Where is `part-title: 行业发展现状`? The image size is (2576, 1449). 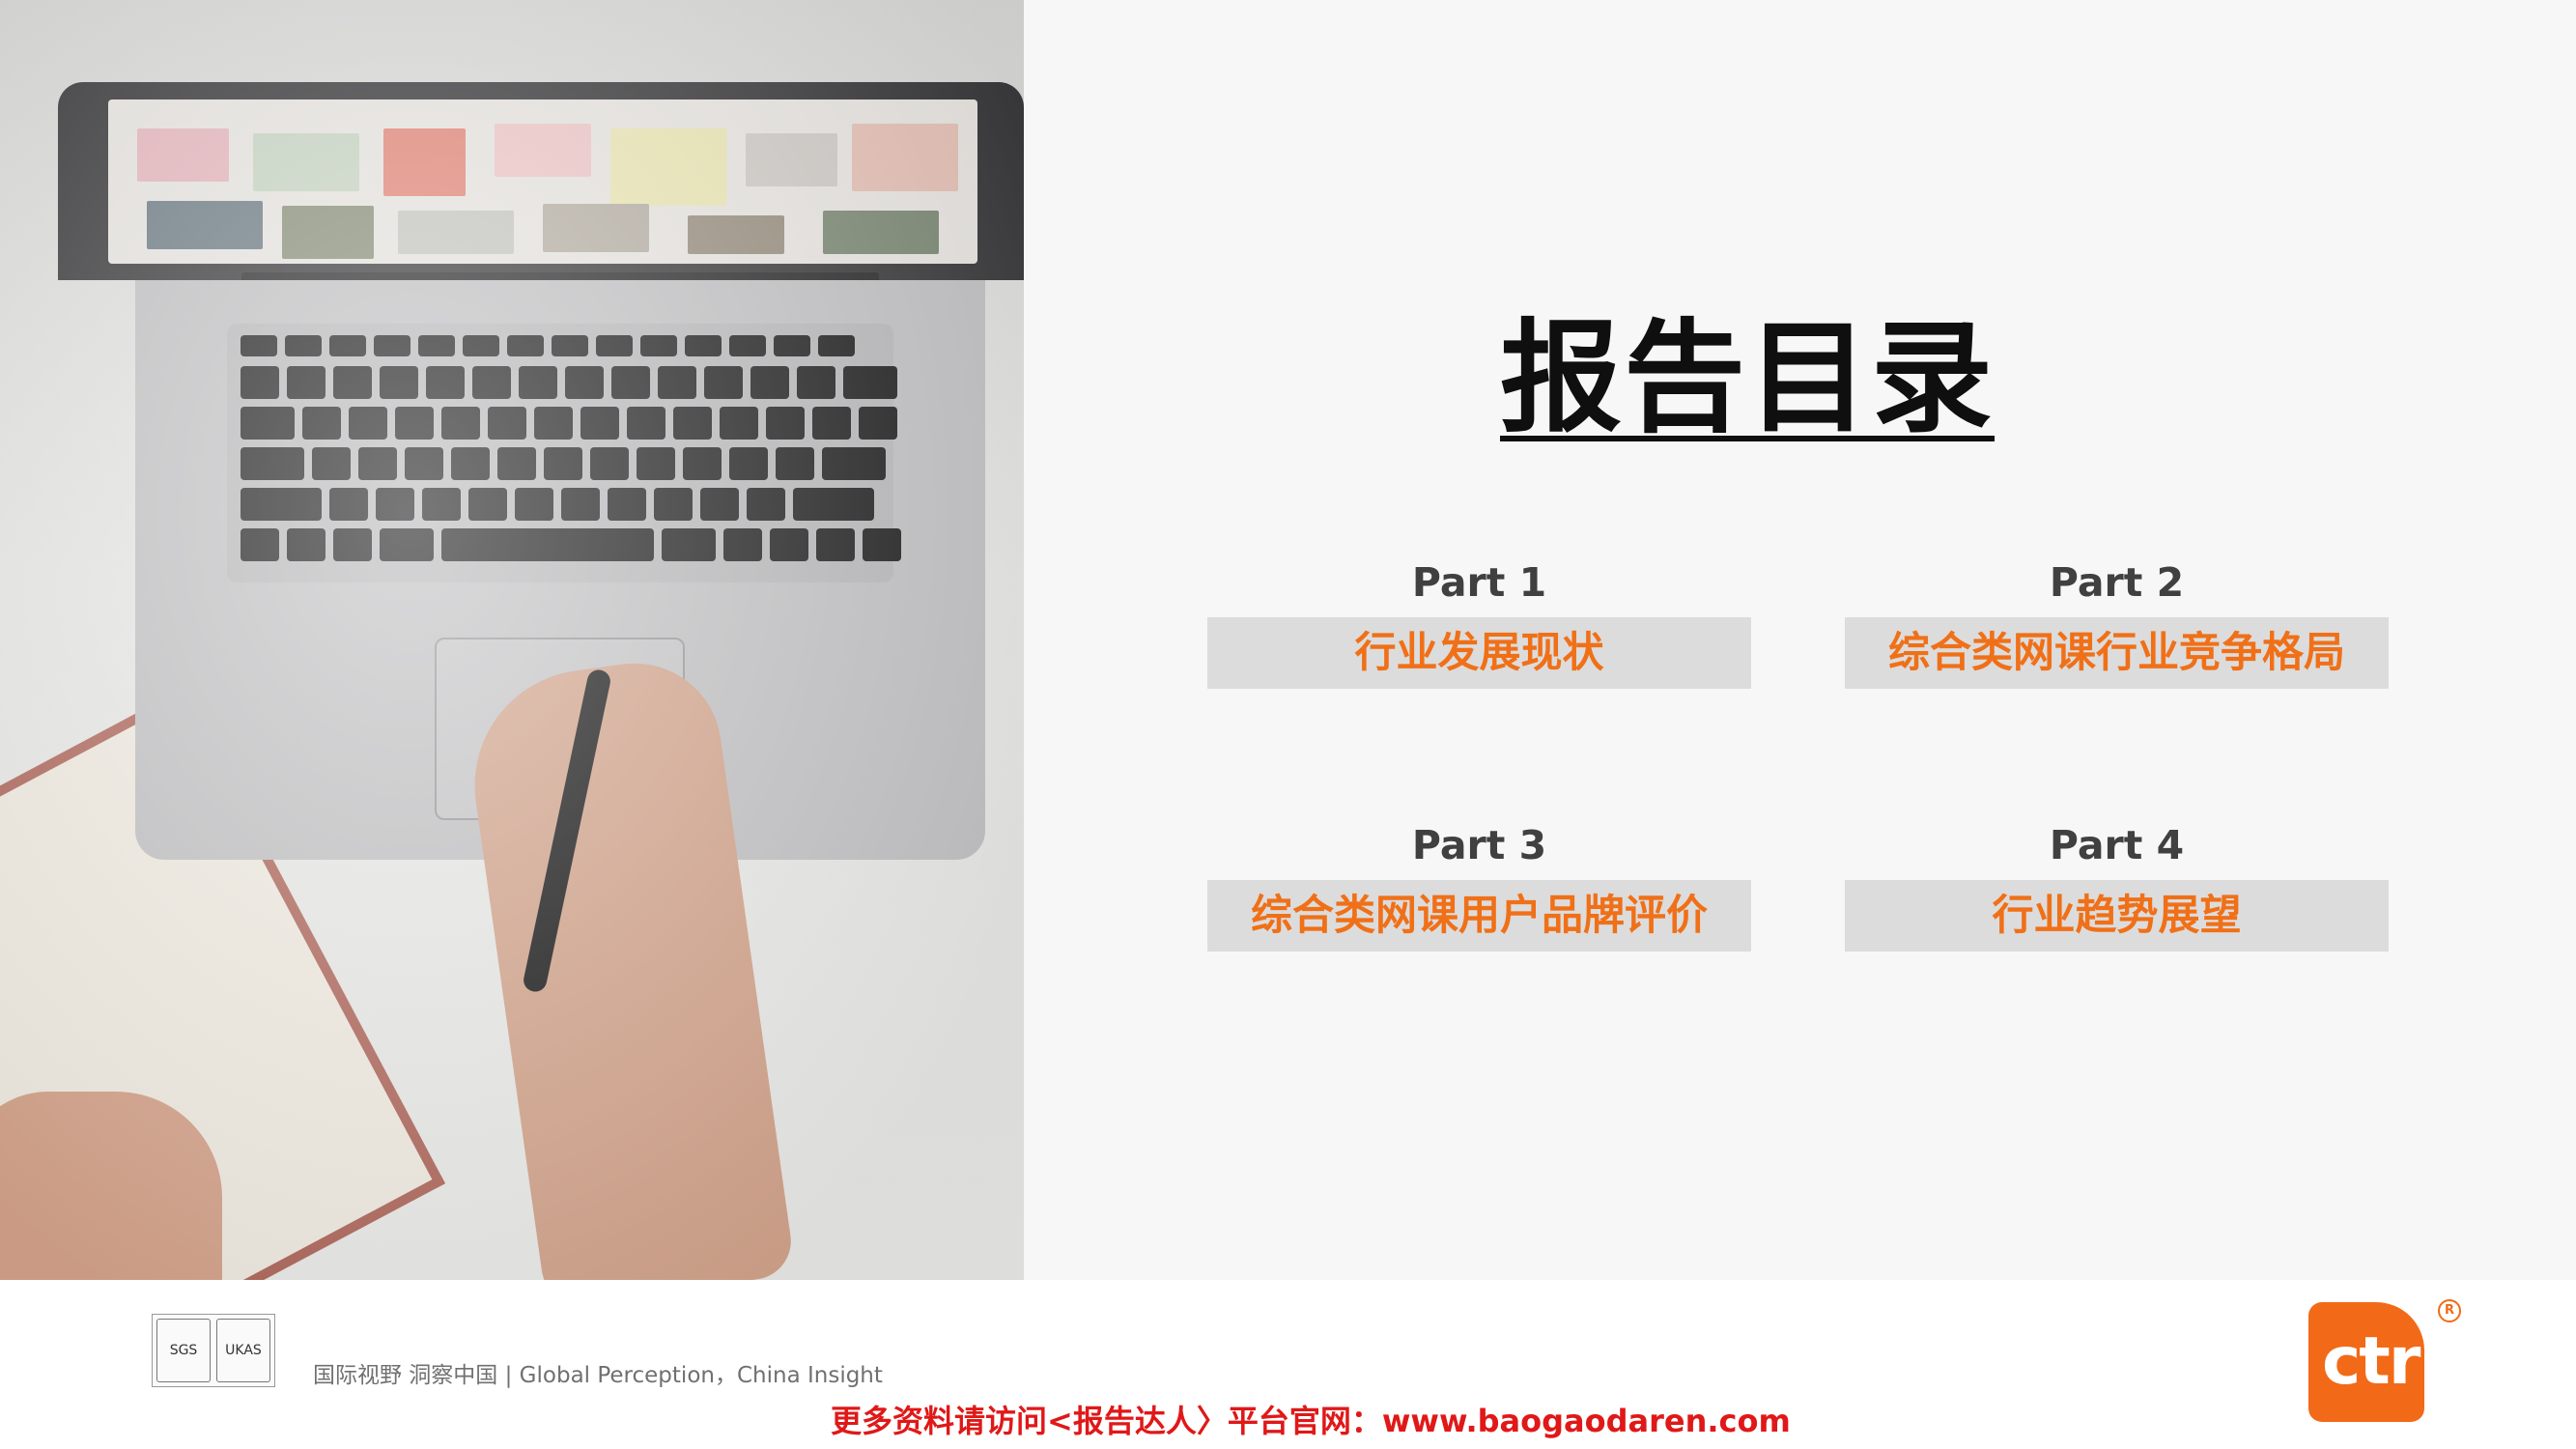
part-title: 行业发展现状 is located at coordinates (1479, 653).